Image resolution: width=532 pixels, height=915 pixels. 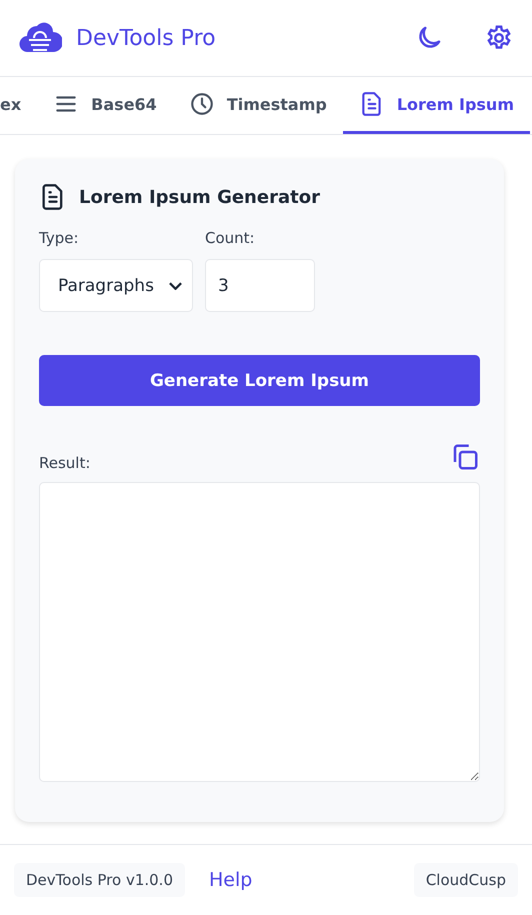 What do you see at coordinates (199, 197) in the screenshot?
I see `card-title: Lorem Ipsum Generator` at bounding box center [199, 197].